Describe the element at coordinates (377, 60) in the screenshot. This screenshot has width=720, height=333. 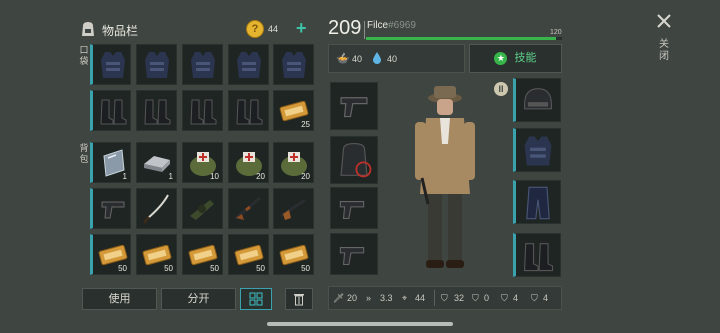
I see `thirst-icon` at that location.